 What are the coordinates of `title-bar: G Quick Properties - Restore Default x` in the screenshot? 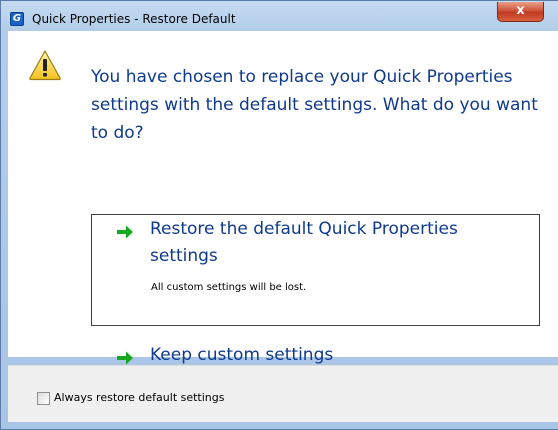 It's located at (279, 16).